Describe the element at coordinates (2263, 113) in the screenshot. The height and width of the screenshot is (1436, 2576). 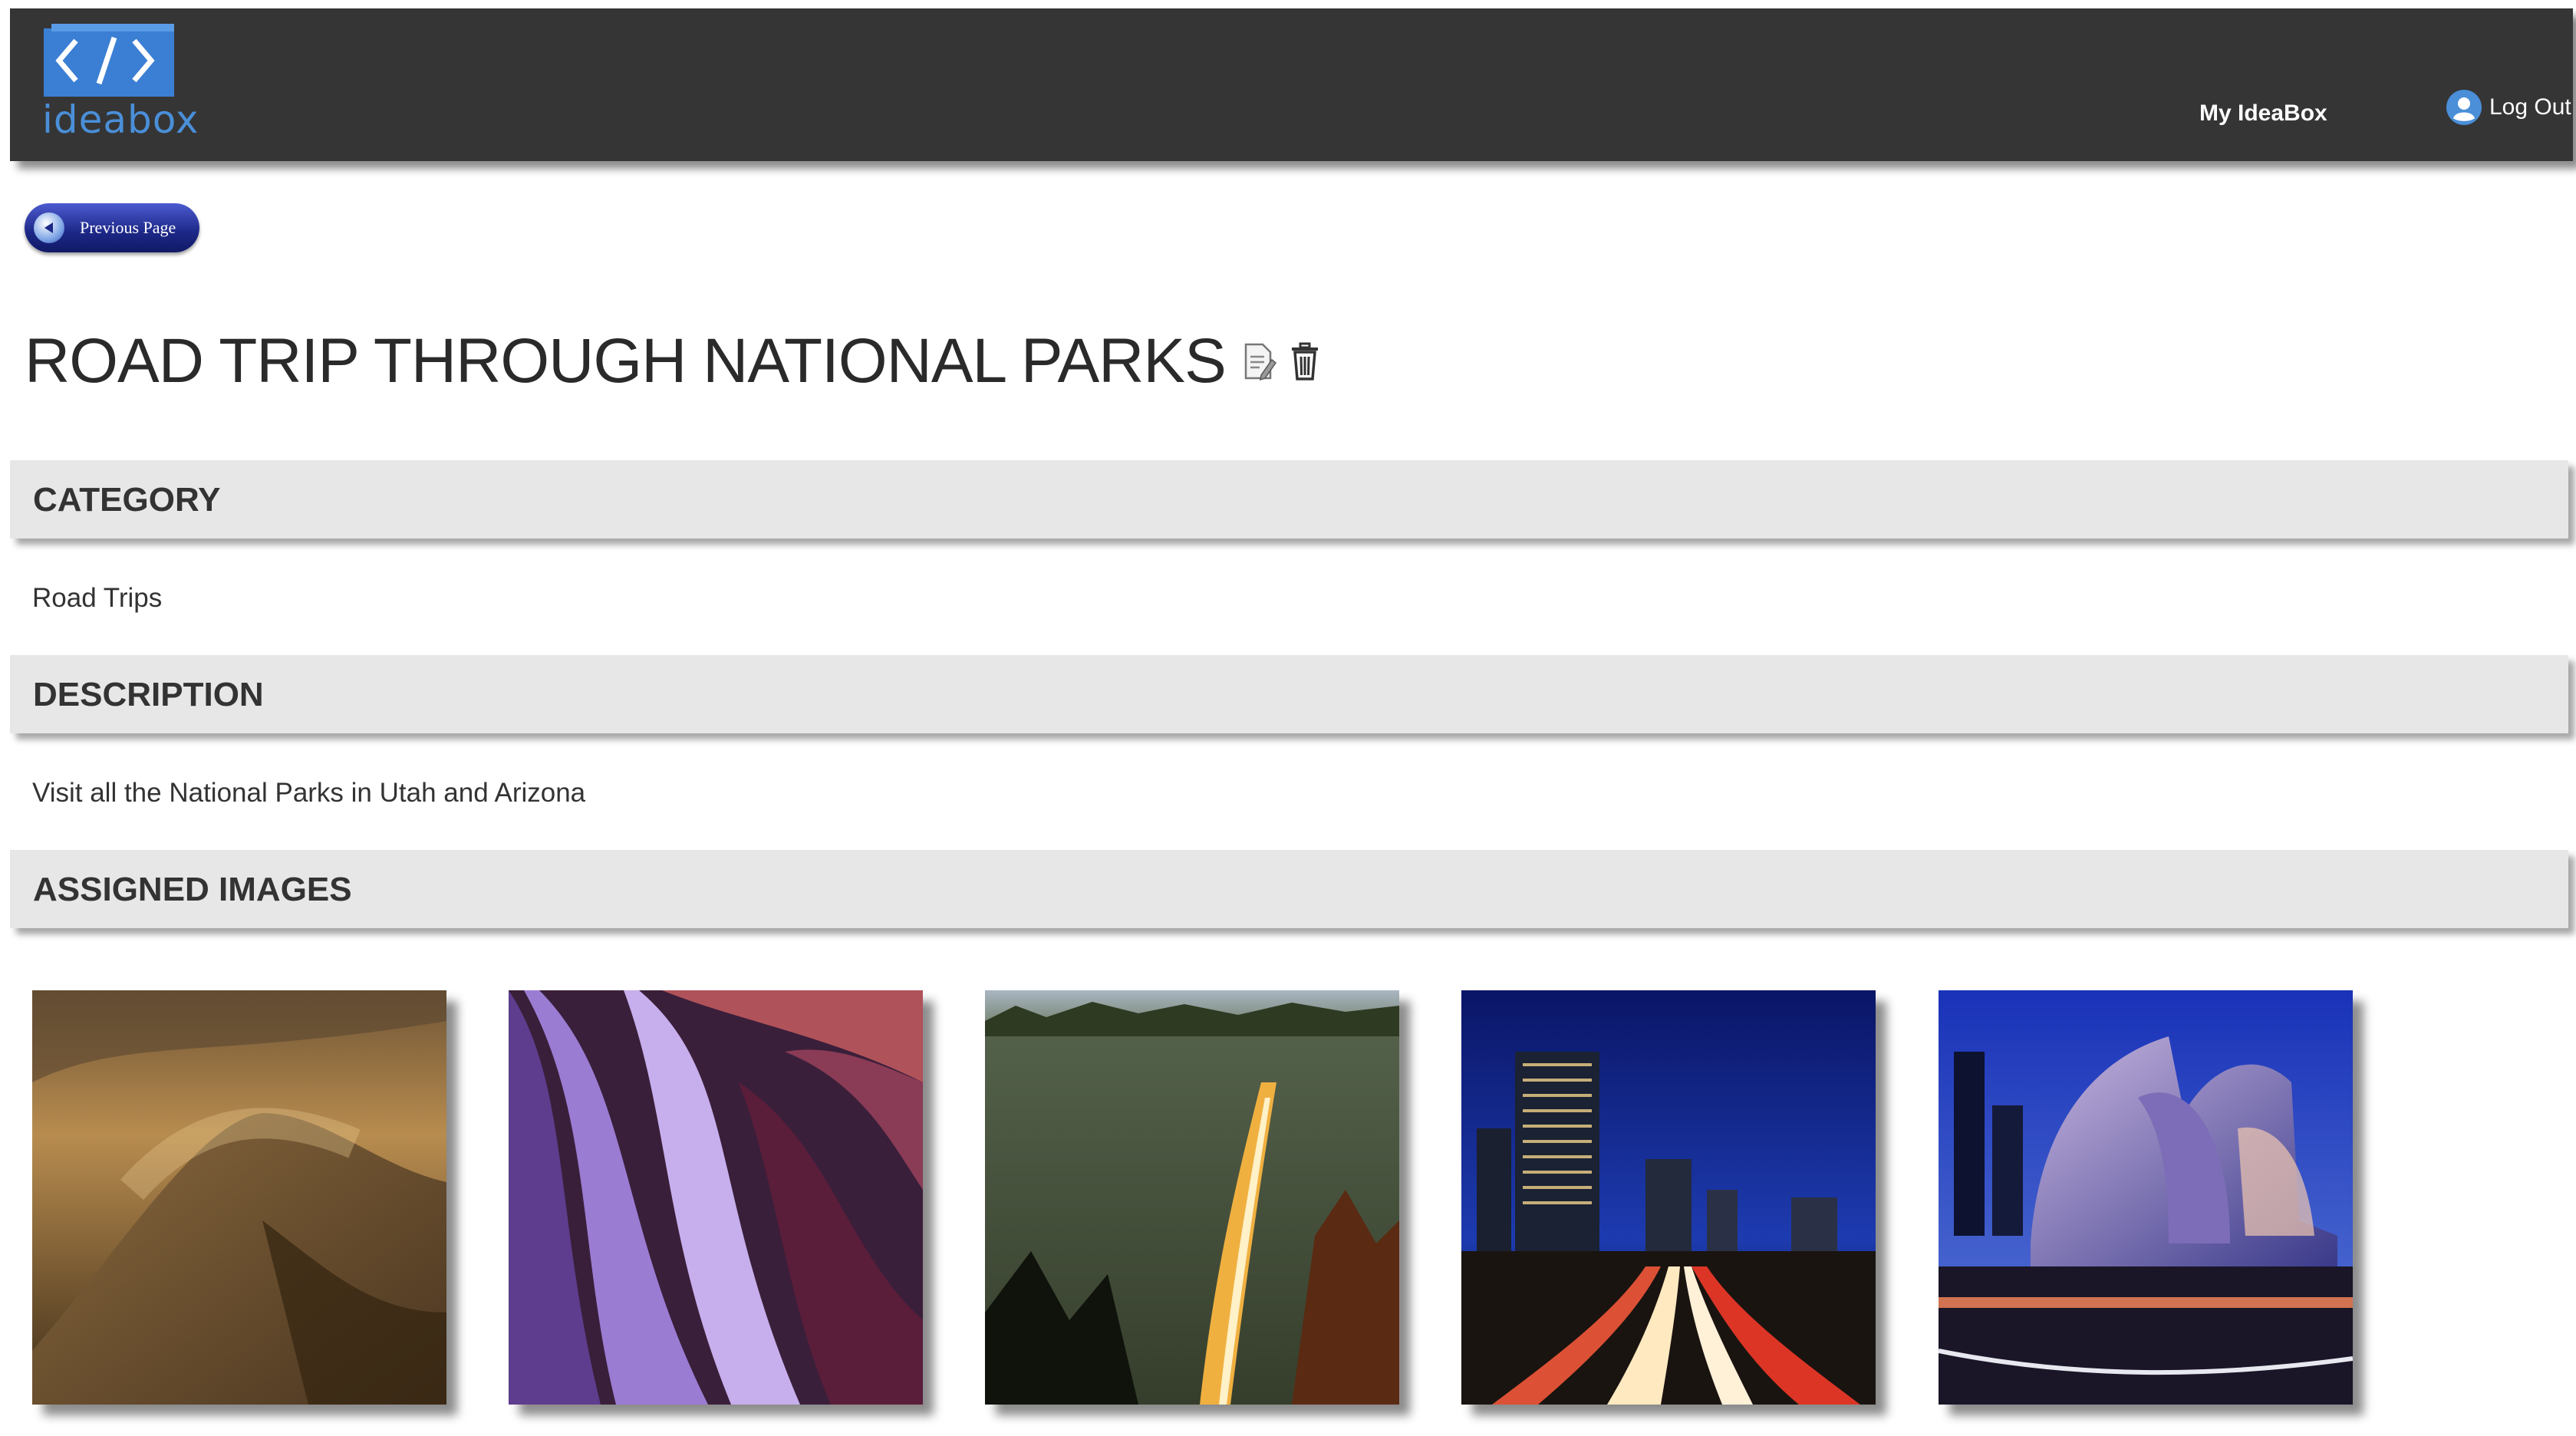
I see `nav-my-ideabox: My IdeaBox` at that location.